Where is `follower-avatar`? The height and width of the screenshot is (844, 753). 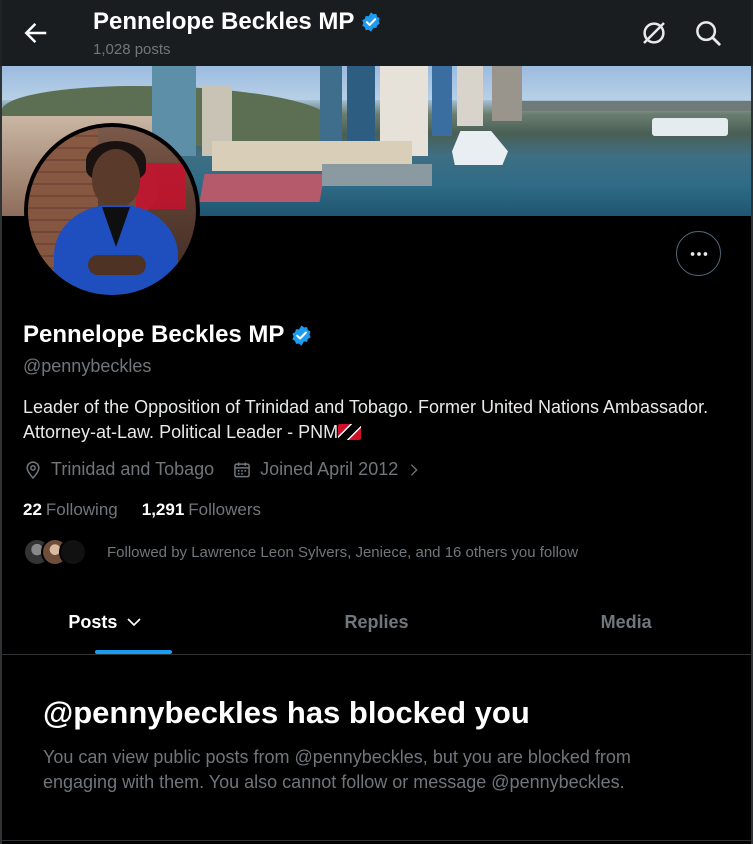 follower-avatar is located at coordinates (73, 552).